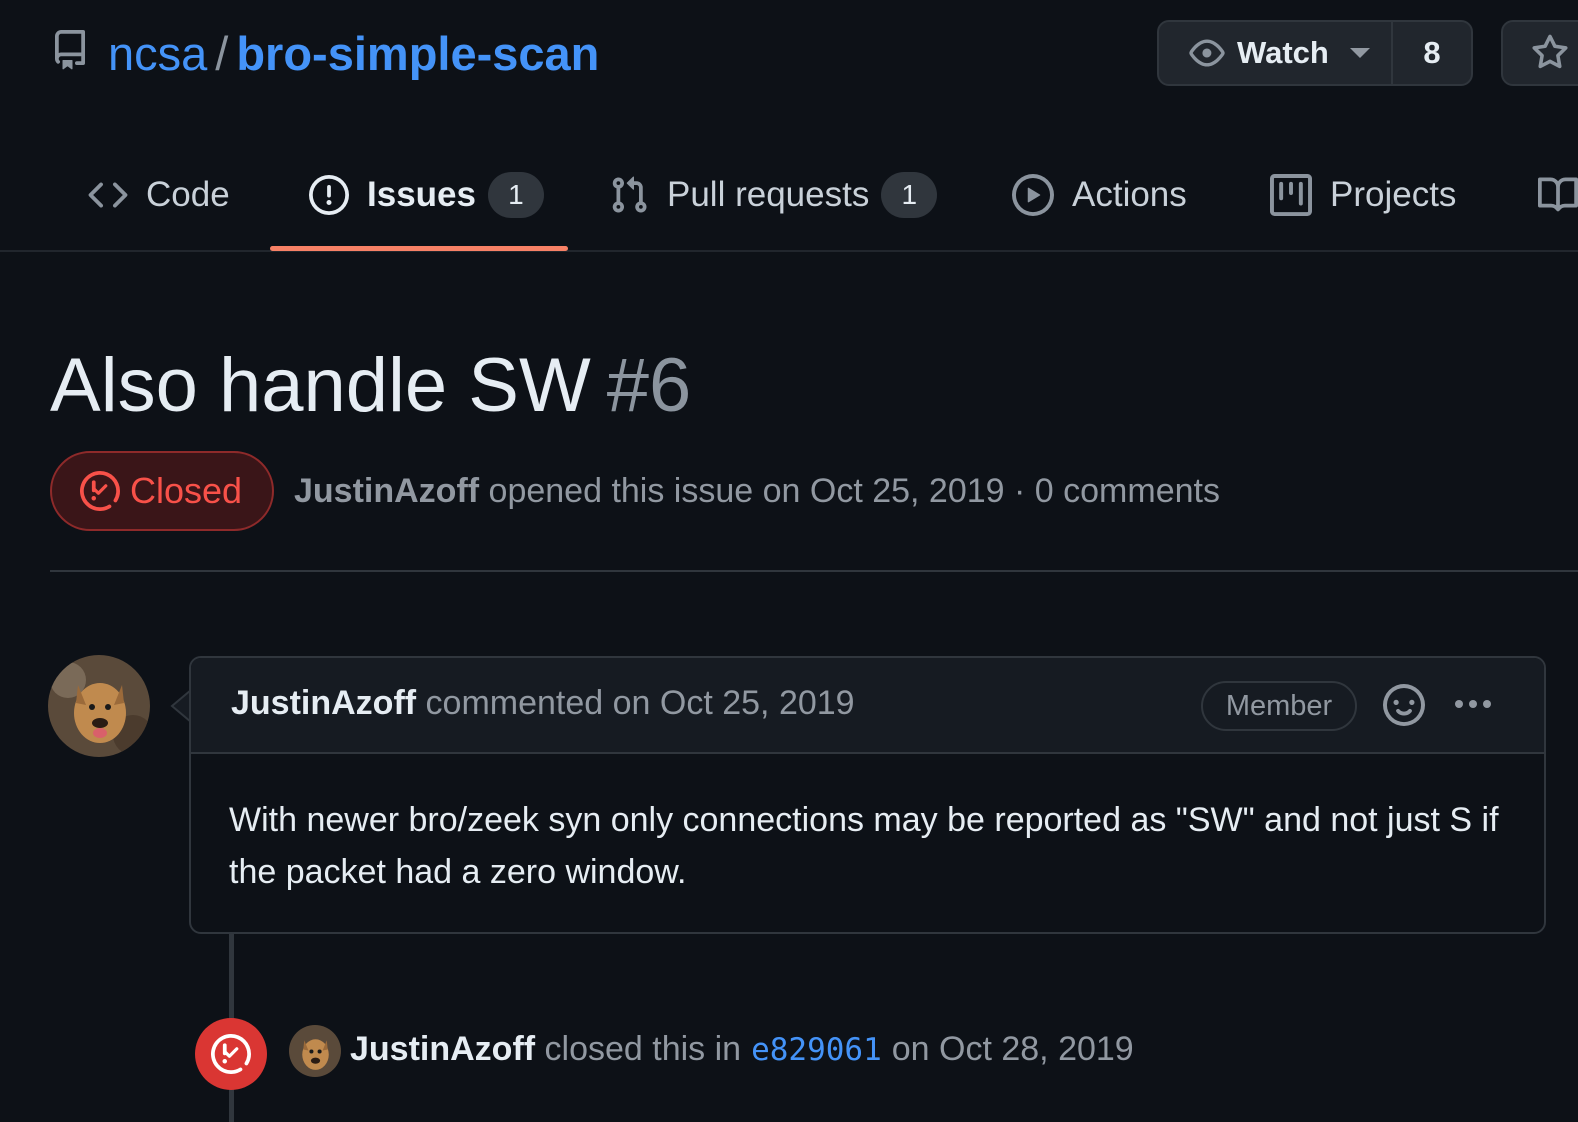  I want to click on watchers-count: 8, so click(1432, 53).